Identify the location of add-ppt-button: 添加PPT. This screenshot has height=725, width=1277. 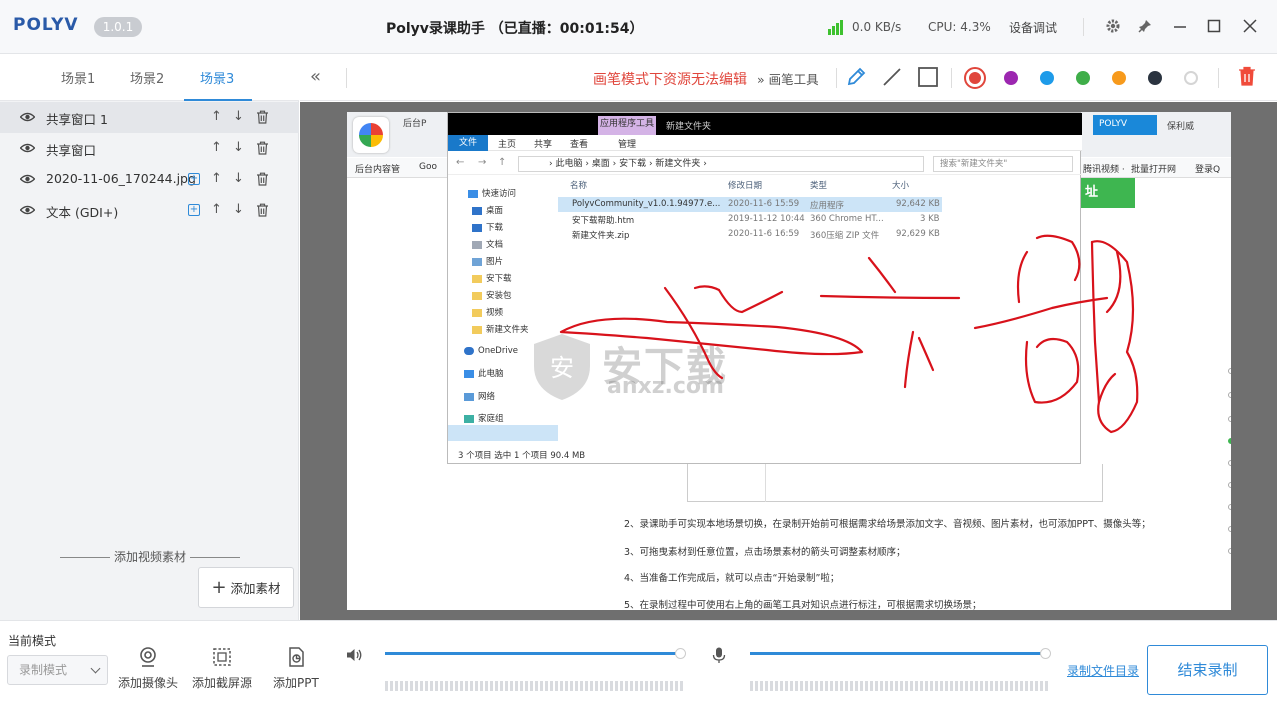
(296, 668).